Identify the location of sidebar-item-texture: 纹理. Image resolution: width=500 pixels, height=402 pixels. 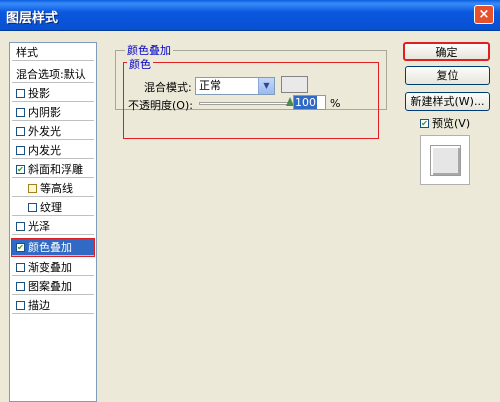
(53, 207).